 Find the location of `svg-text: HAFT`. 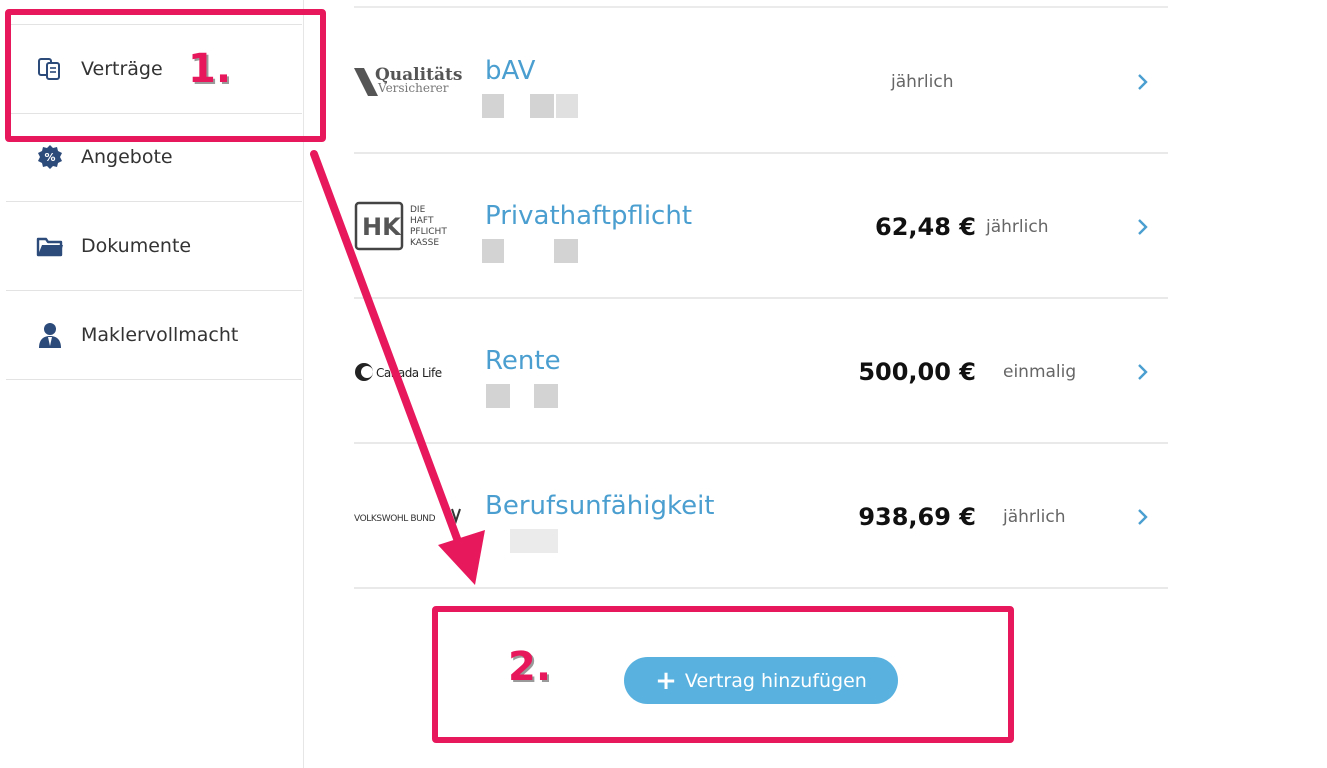

svg-text: HAFT is located at coordinates (422, 221).